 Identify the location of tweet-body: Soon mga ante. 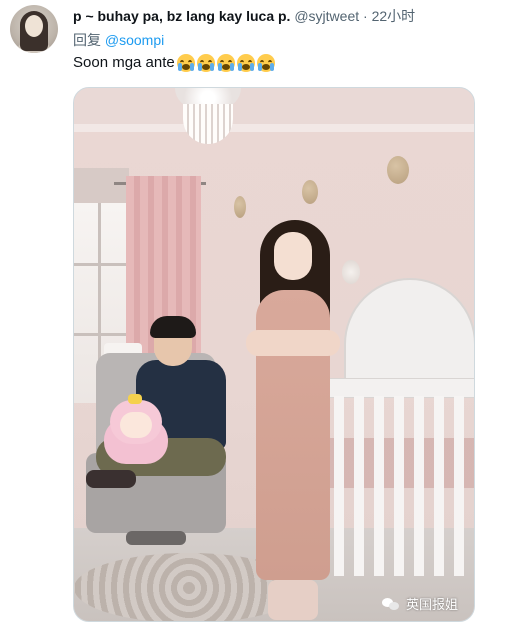
(124, 62).